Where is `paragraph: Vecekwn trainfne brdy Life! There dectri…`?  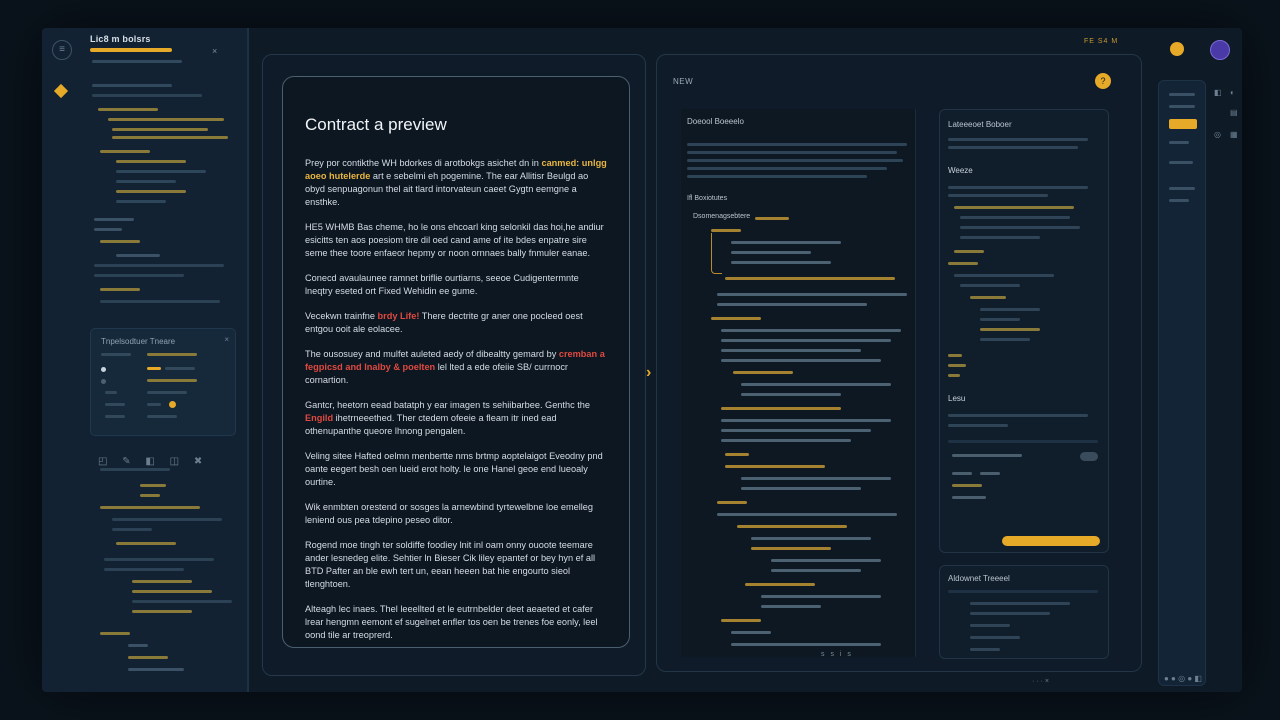
paragraph: Vecekwn trainfne brdy Life! There dectri… is located at coordinates (444, 322).